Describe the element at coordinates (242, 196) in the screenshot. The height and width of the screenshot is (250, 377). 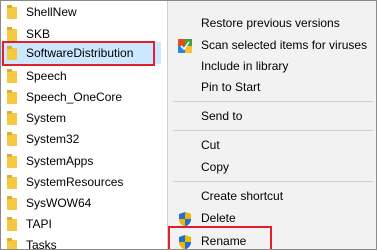
I see `menu-item-label: Create shortcut` at that location.